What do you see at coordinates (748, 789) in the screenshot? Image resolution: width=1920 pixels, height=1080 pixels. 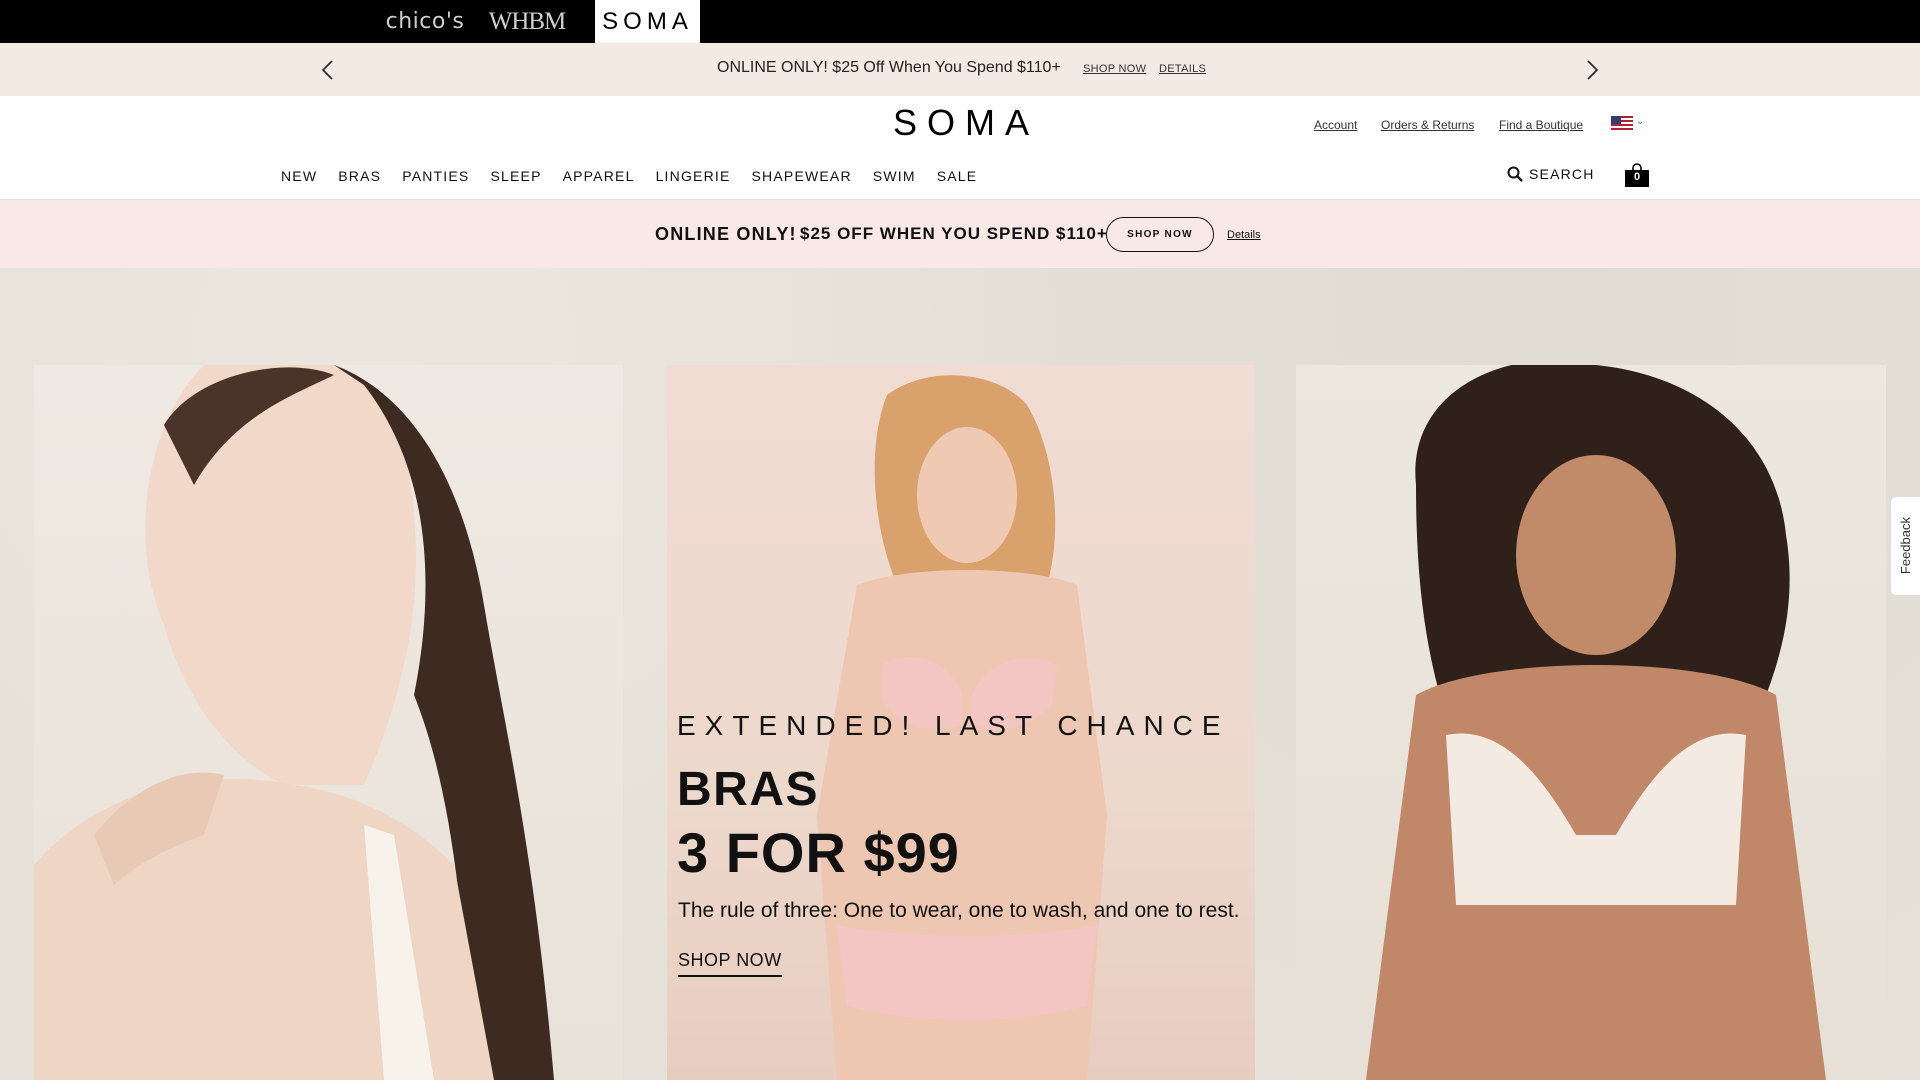 I see `hero-title-line1: BRAS` at bounding box center [748, 789].